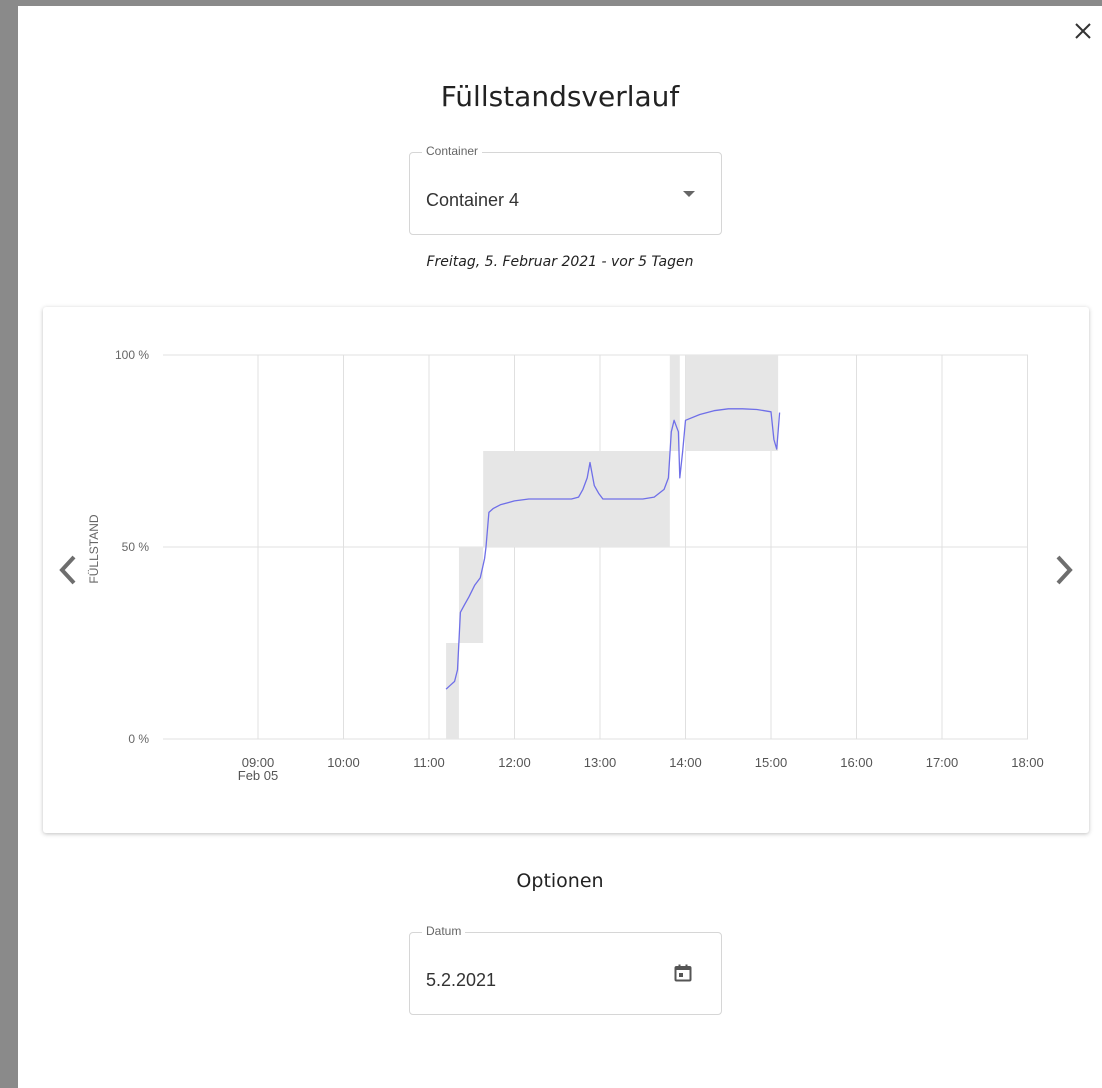 The image size is (1102, 1088). Describe the element at coordinates (429, 762) in the screenshot. I see `x-tick-label: 11:00` at that location.